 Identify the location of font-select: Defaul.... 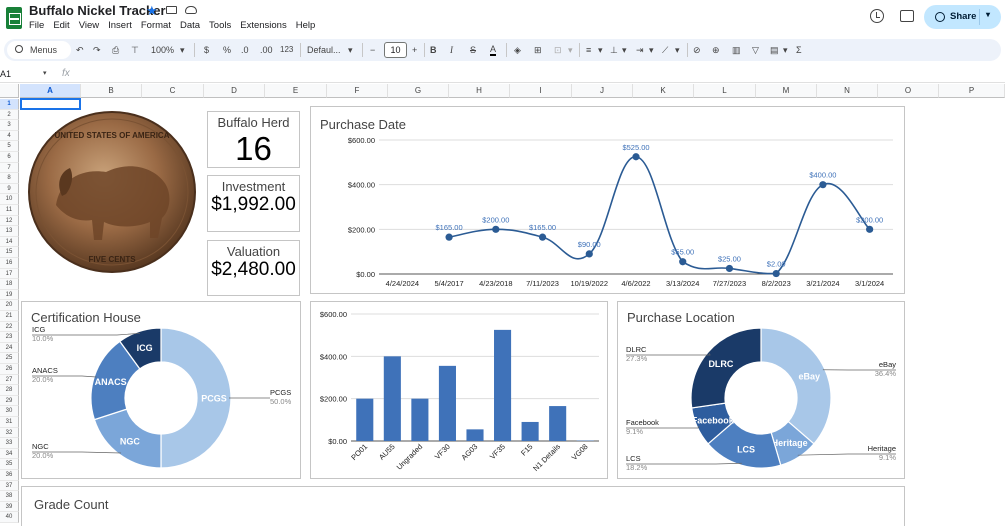
(324, 50).